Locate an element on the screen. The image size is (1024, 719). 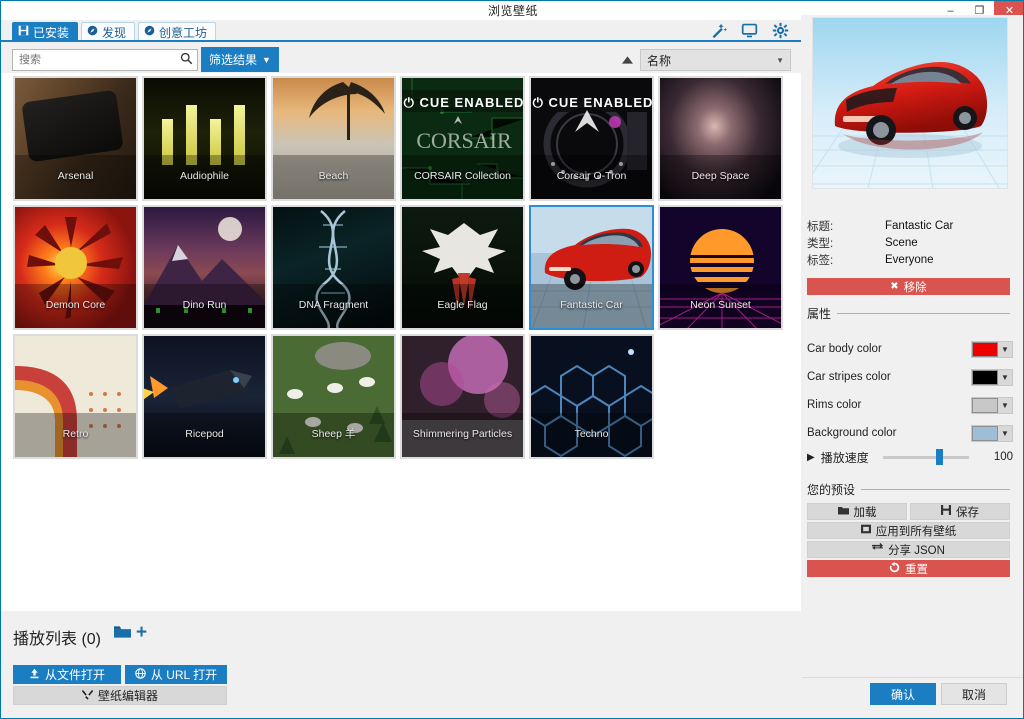
property-label: Rims color is located at coordinates (834, 405).